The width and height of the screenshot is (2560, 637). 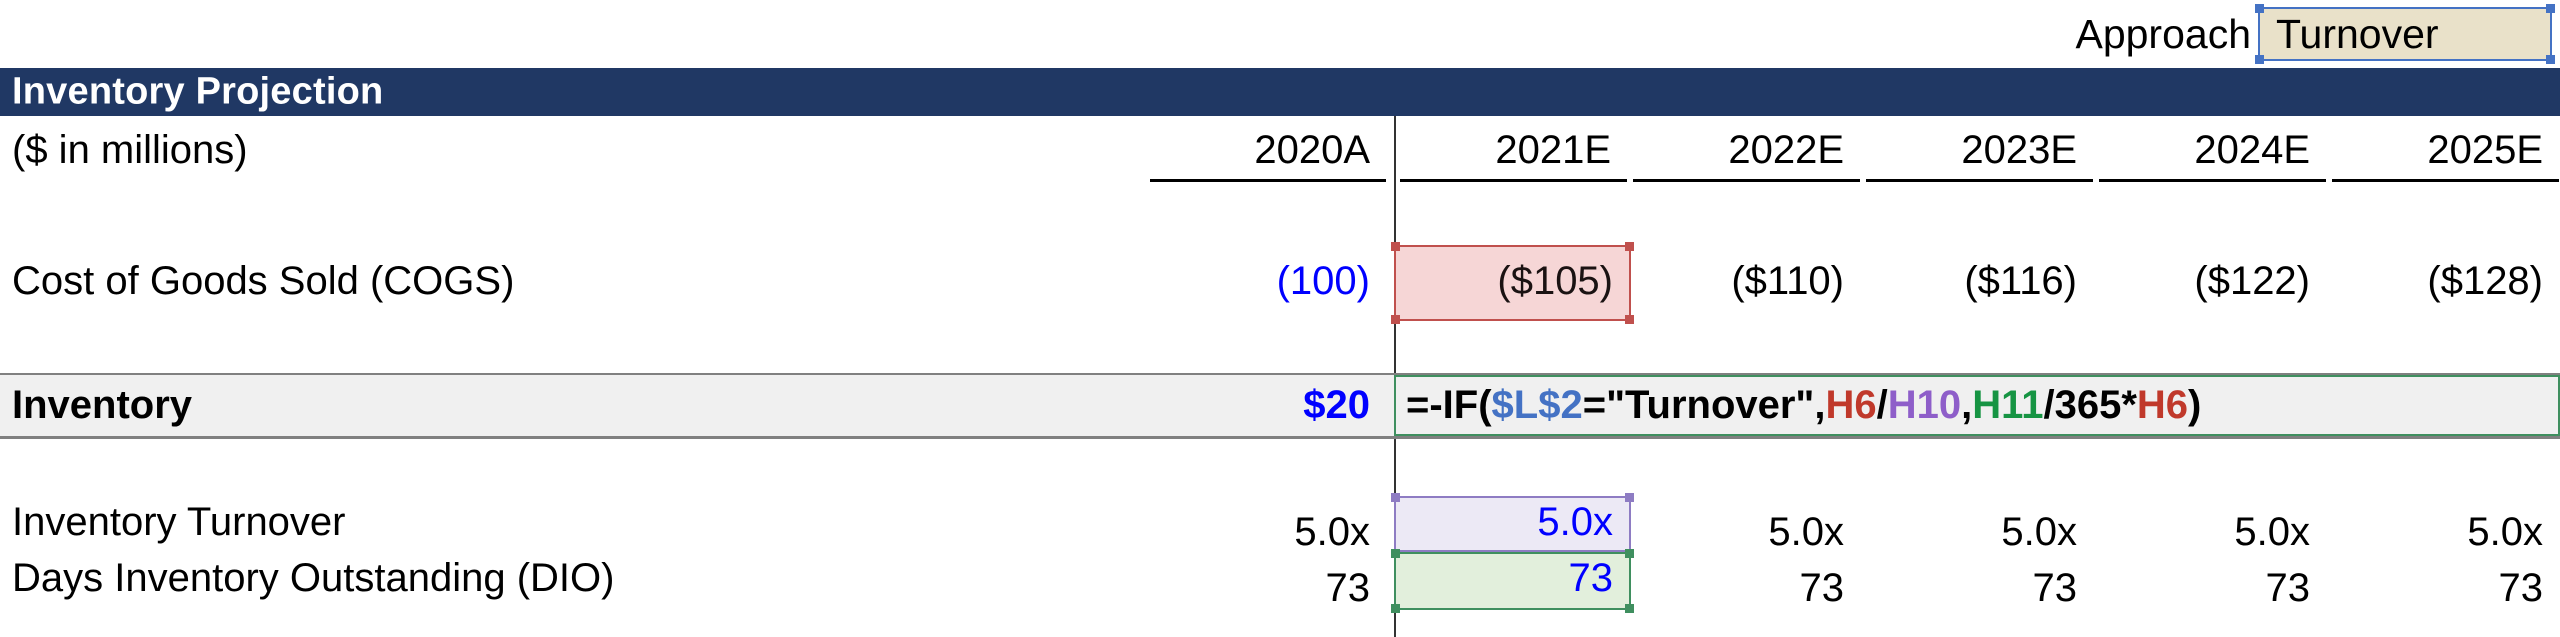 I want to click on approach-value-text: Turnover, so click(x=2357, y=33).